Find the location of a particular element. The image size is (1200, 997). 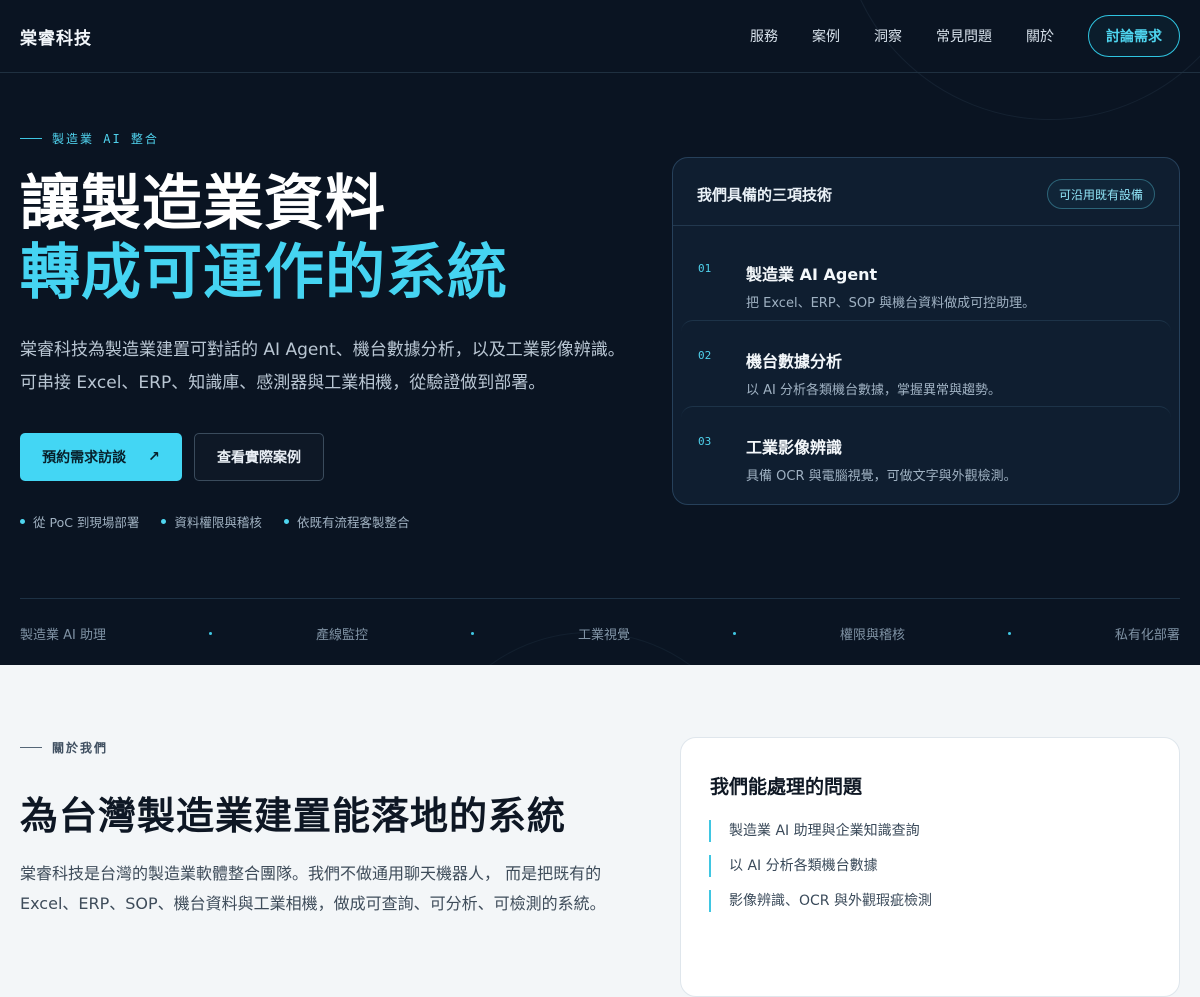

keyword-ticker: 製造業 AI 助理 產線監控 工業視覺 權限與稽核 私有化部署 is located at coordinates (600, 633).